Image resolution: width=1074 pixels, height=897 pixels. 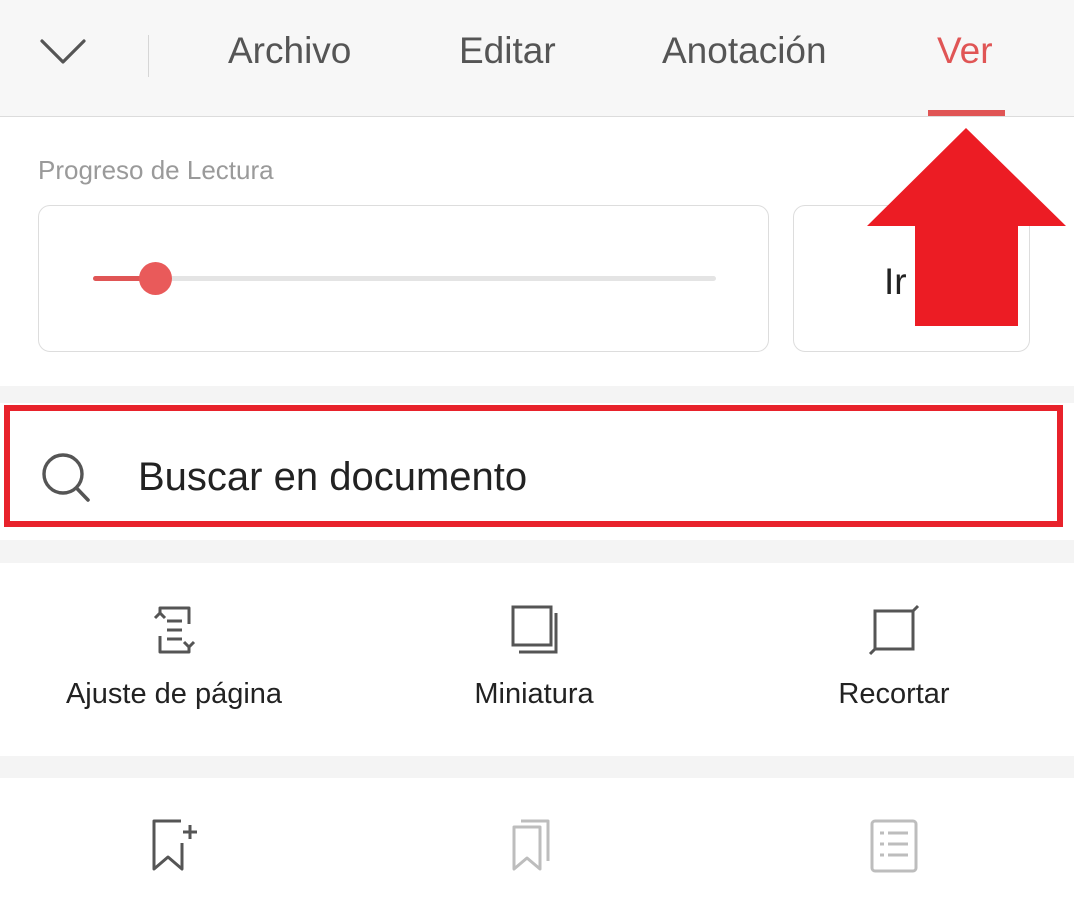 What do you see at coordinates (174, 630) in the screenshot?
I see `page-fit-icon` at bounding box center [174, 630].